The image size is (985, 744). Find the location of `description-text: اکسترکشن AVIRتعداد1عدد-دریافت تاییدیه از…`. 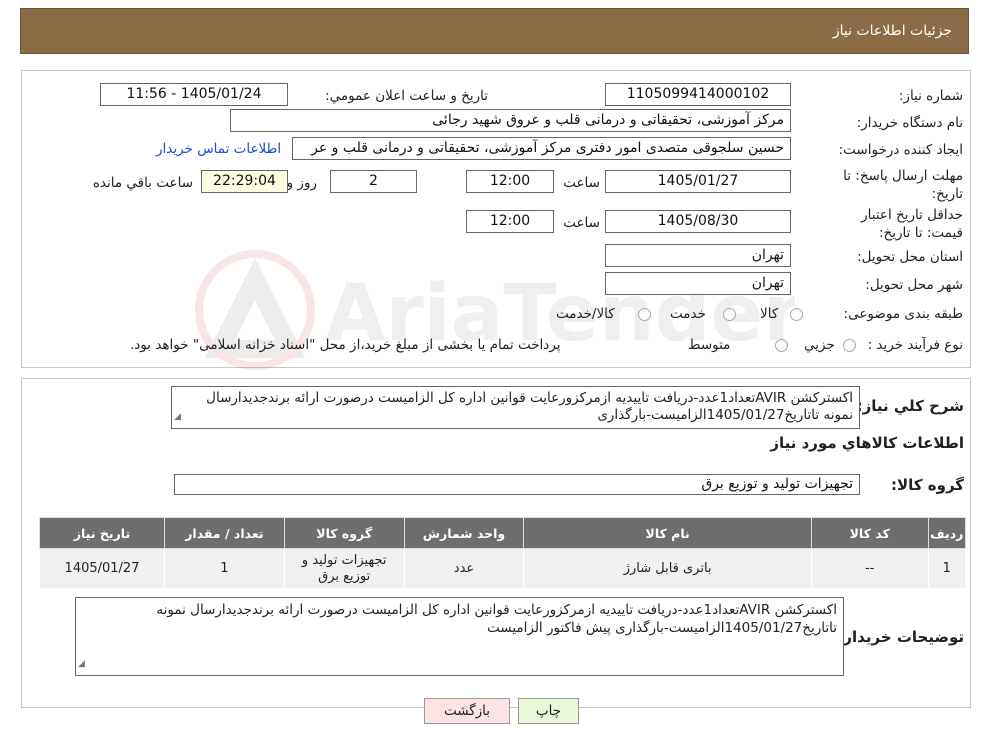

description-text: اکسترکشن AVIRتعداد1عدد-دریافت تاییدیه از… is located at coordinates (529, 406).